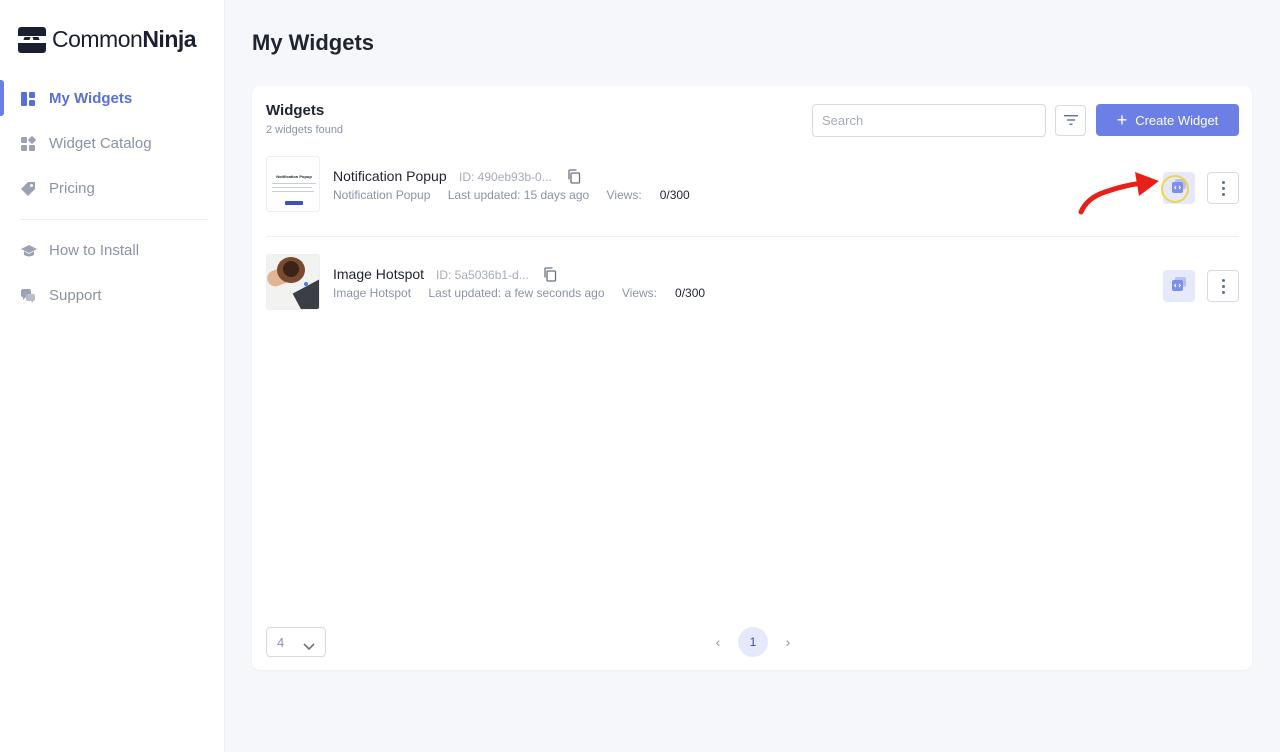 The image size is (1280, 752). I want to click on catalog-grid-icon, so click(28, 143).